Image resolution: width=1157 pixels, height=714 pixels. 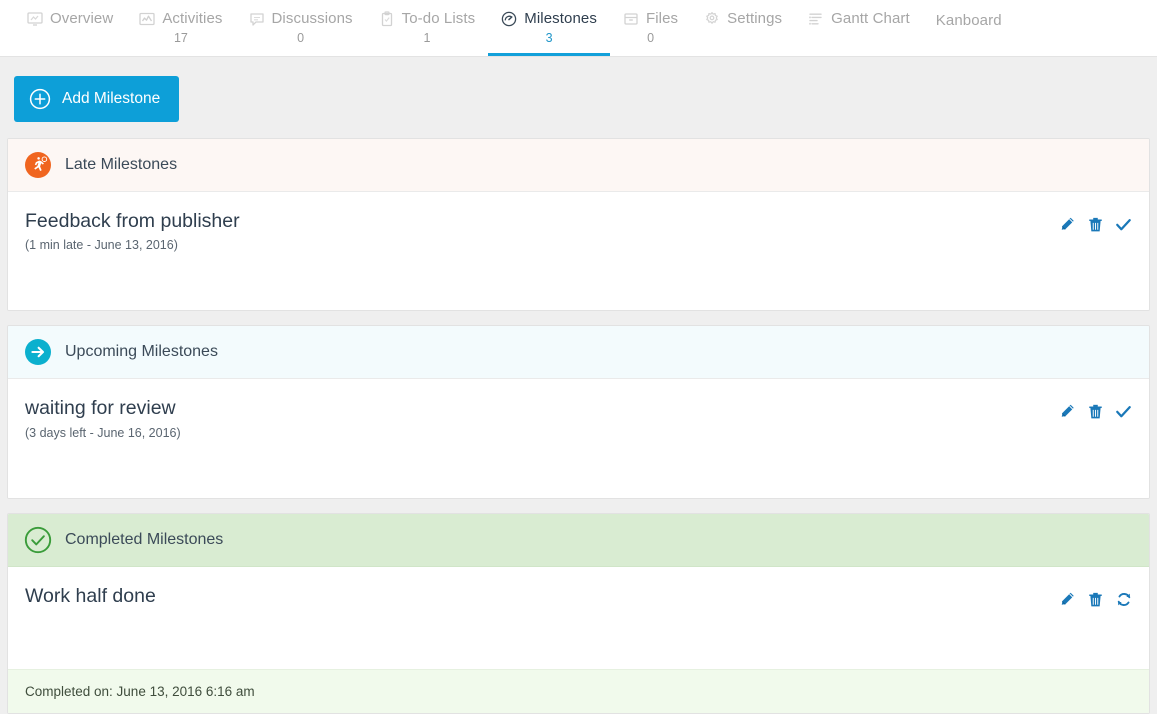 I want to click on tab-settings: Settings, so click(x=743, y=28).